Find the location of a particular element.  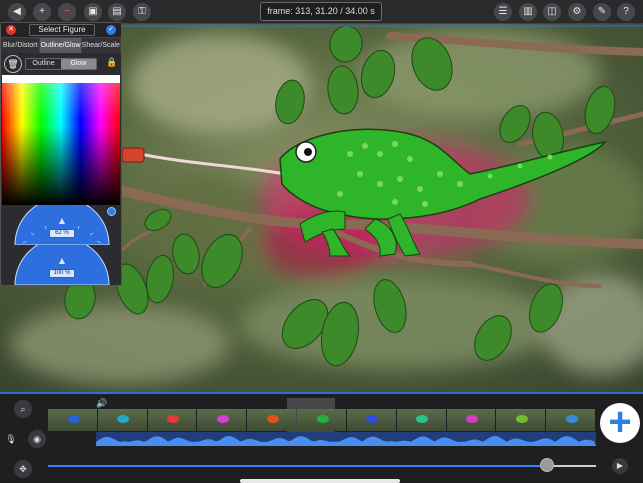

remove-icon: − is located at coordinates (67, 12).